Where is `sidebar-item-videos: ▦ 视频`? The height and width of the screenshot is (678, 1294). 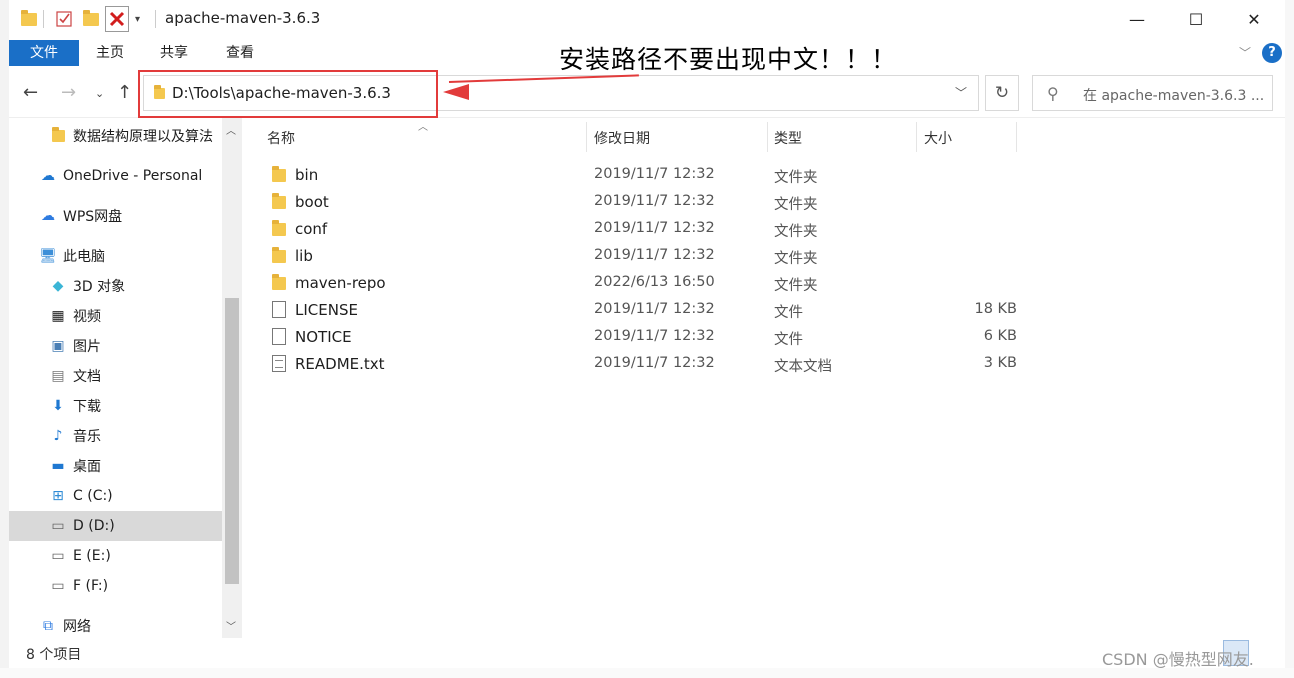
sidebar-item-videos: ▦ 视频 is located at coordinates (115, 316).